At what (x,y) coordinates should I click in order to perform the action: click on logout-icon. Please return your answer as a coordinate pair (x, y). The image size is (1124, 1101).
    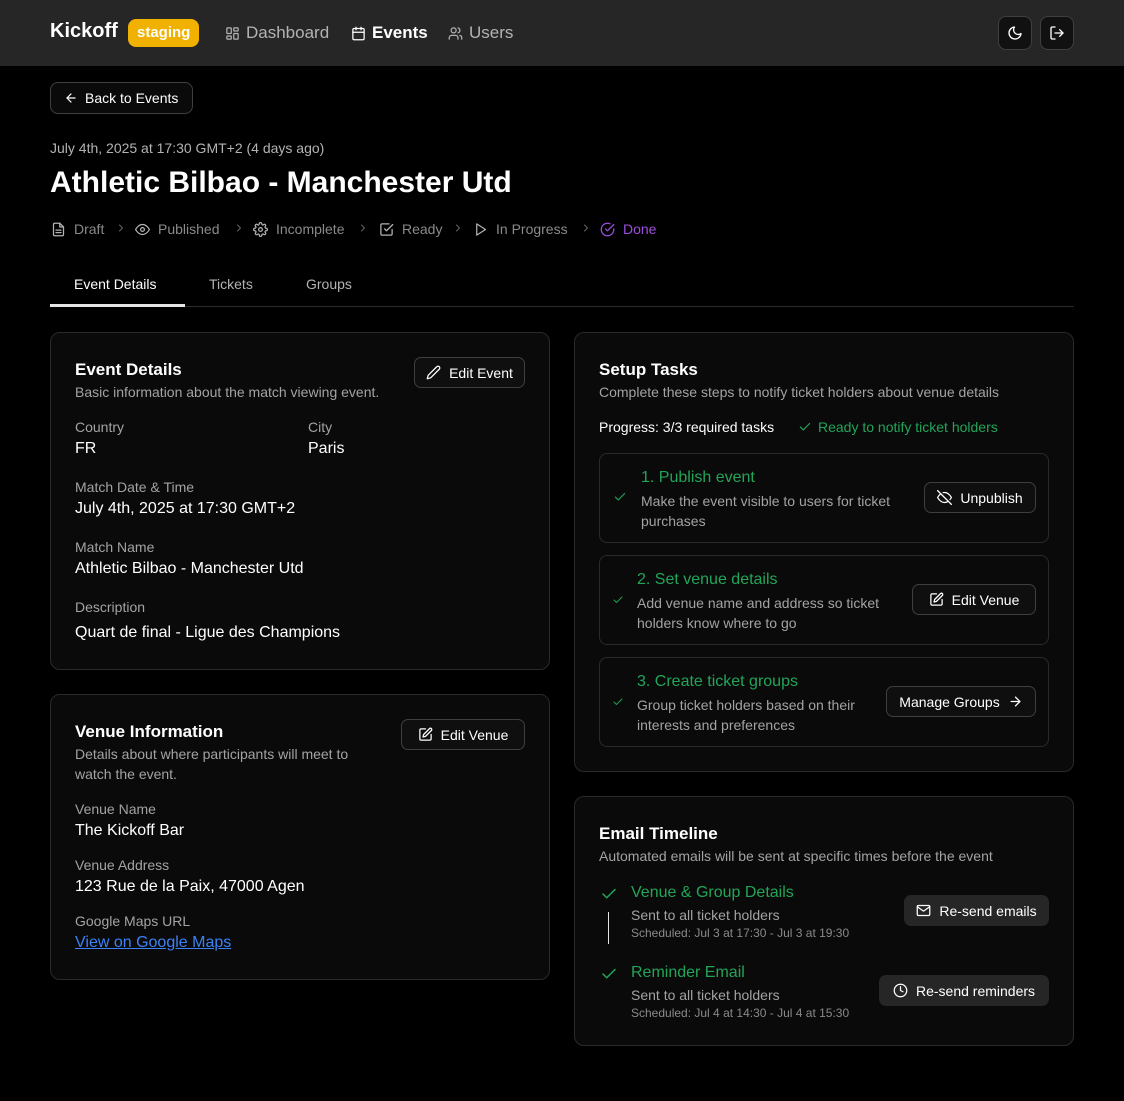
    Looking at the image, I should click on (1057, 33).